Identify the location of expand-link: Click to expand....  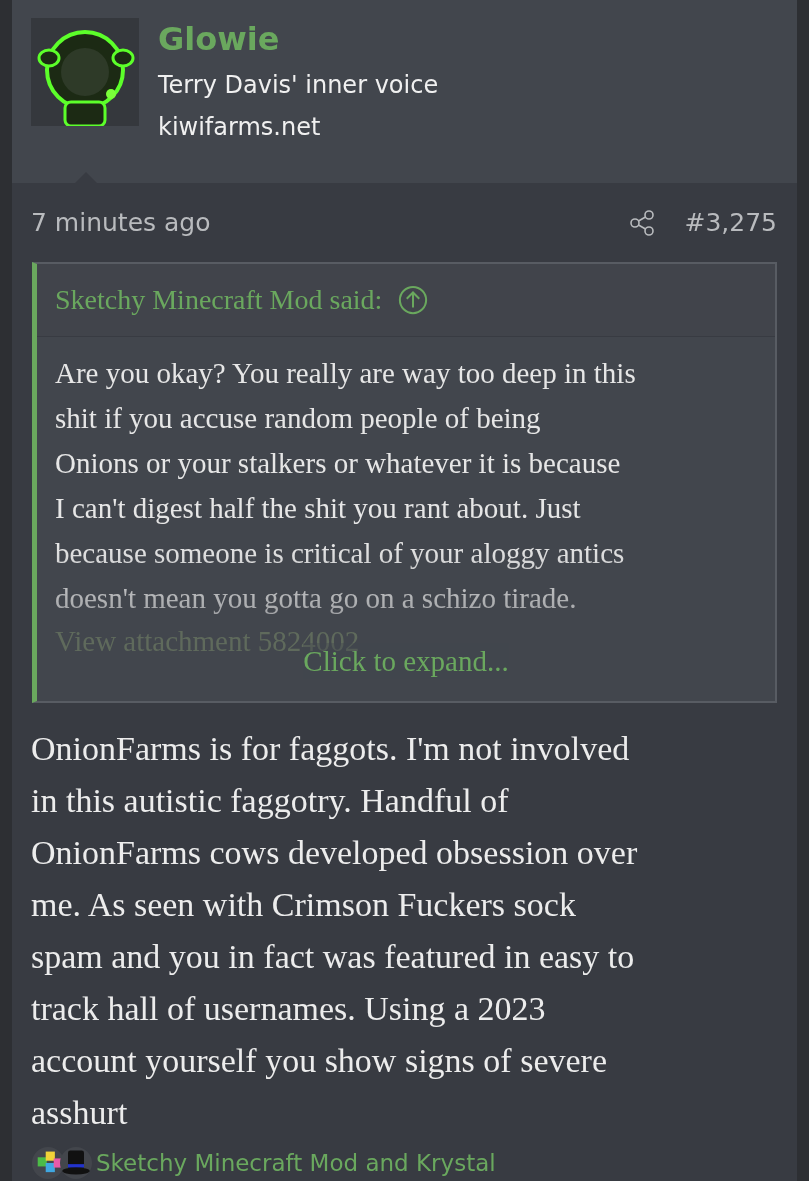
(406, 661).